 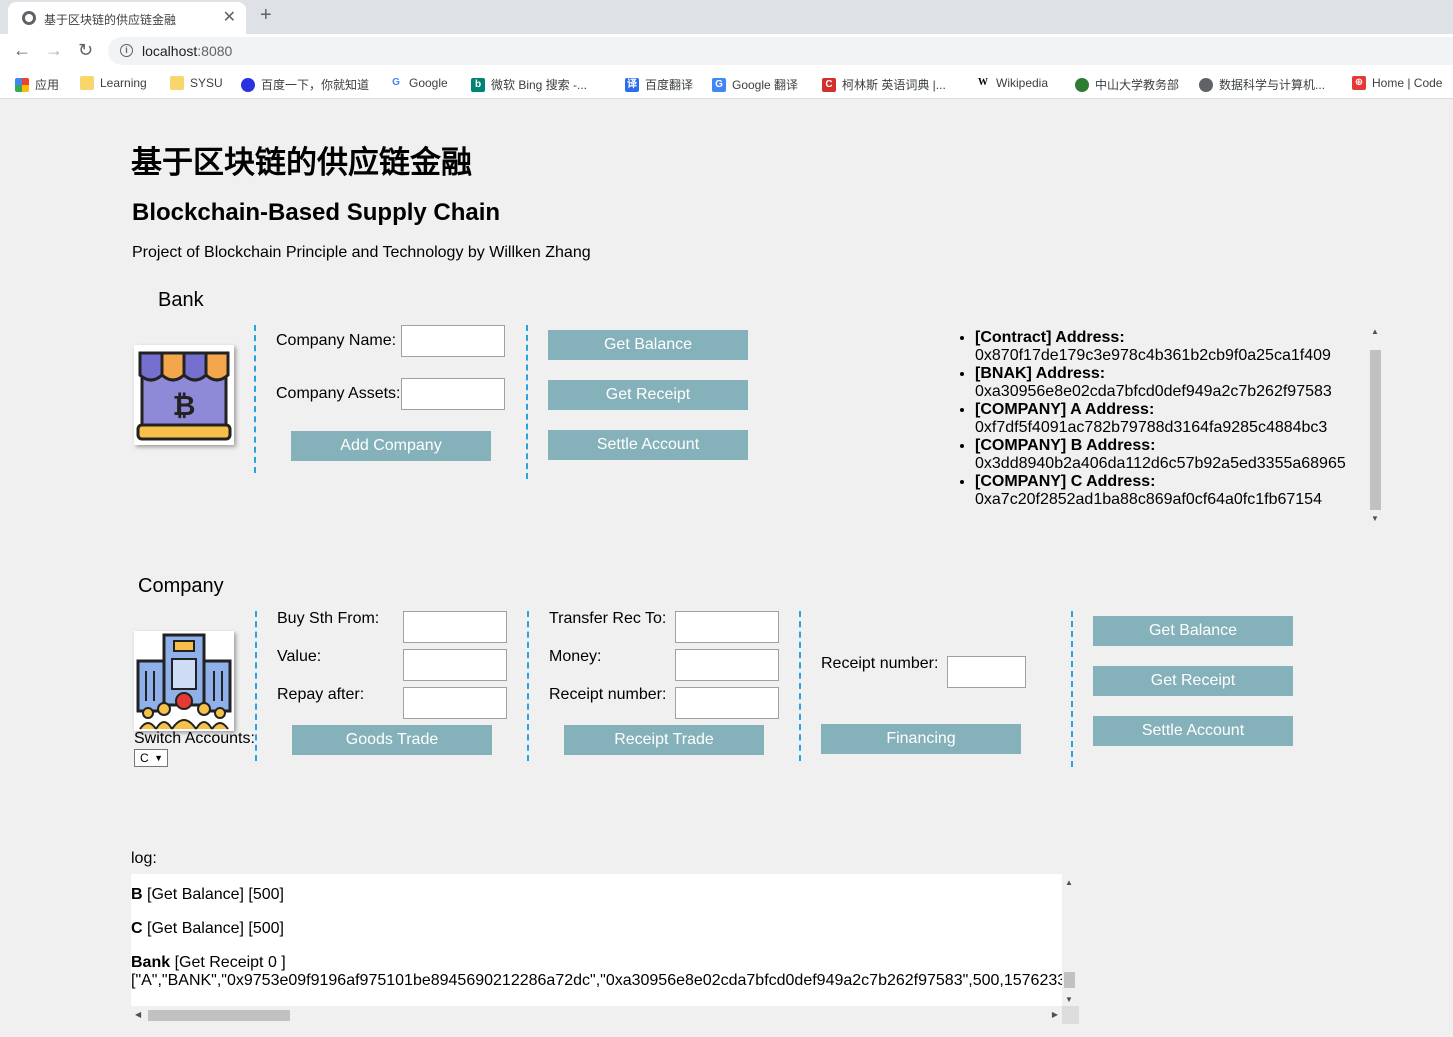 What do you see at coordinates (1193, 631) in the screenshot?
I see `company-get-balance-button: Get Balance` at bounding box center [1193, 631].